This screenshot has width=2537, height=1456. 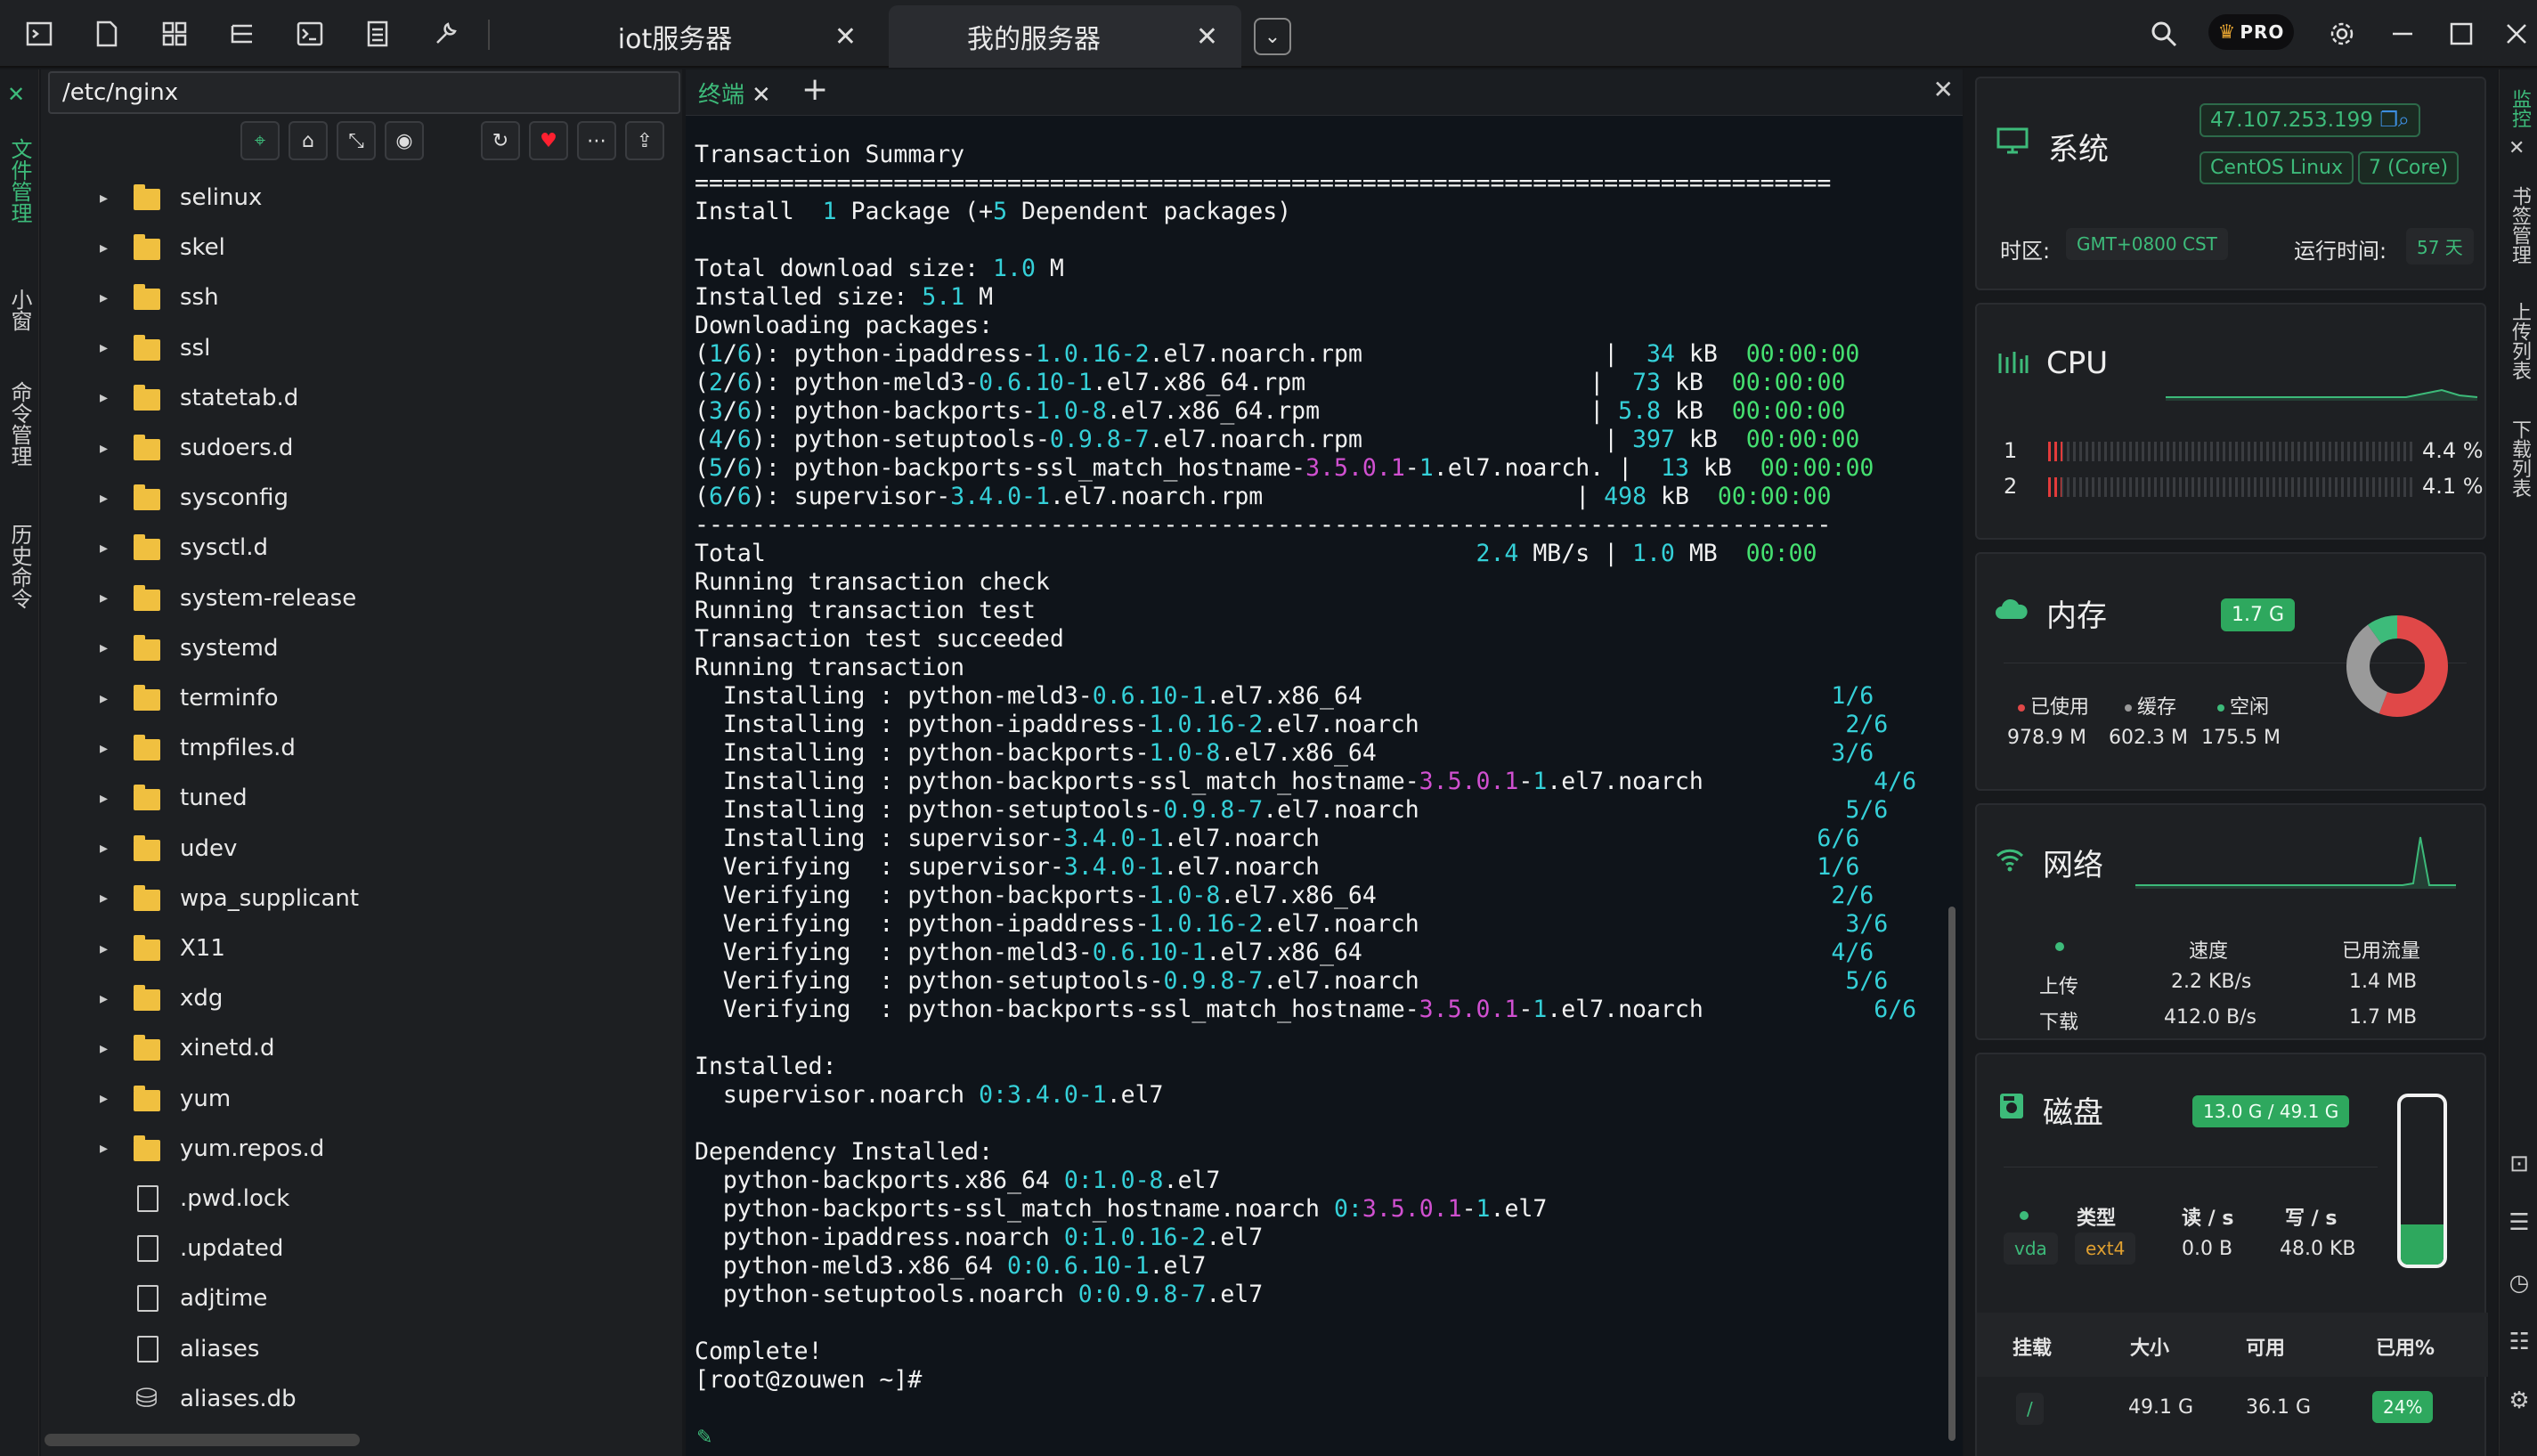 I want to click on file-row: ▸ systemd, so click(x=361, y=648).